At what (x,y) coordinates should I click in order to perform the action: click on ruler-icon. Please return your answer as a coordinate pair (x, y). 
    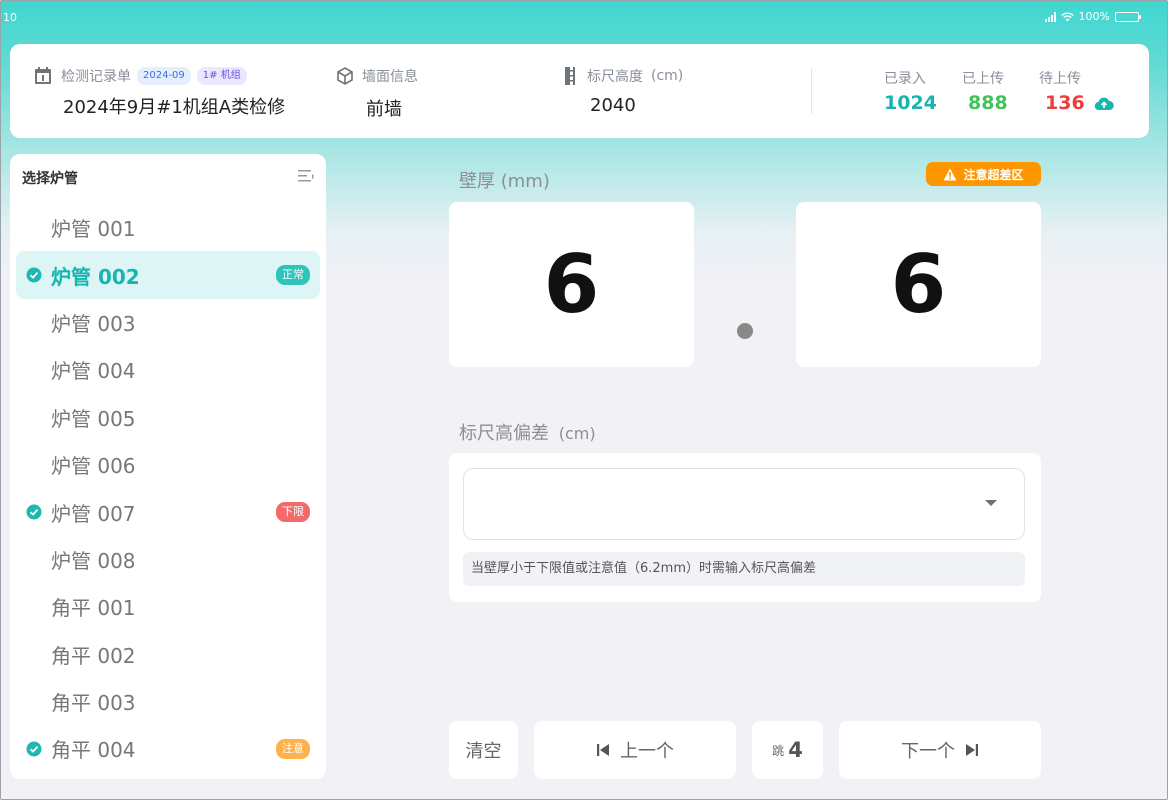
    Looking at the image, I should click on (570, 76).